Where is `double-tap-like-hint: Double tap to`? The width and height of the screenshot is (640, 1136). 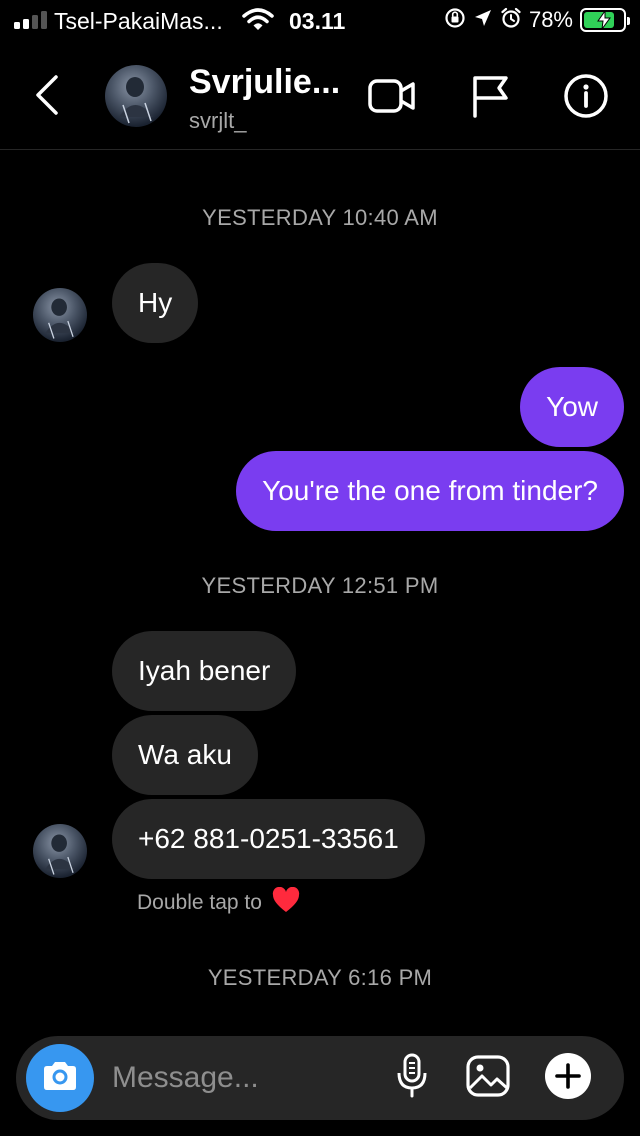 double-tap-like-hint: Double tap to is located at coordinates (218, 902).